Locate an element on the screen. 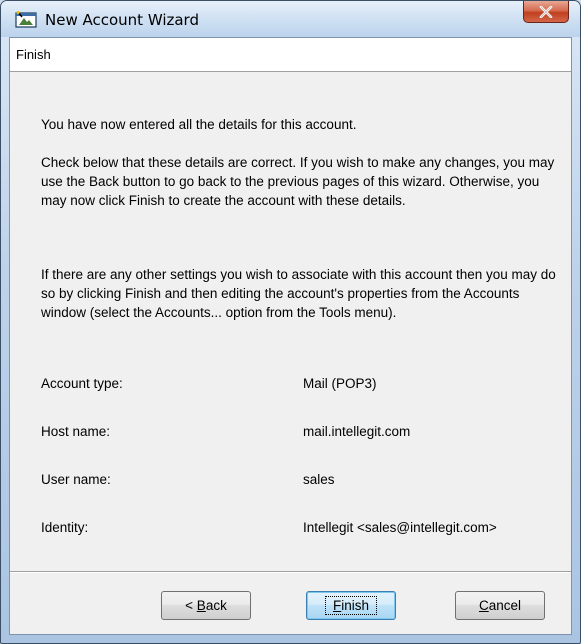 This screenshot has width=581, height=644. close-button is located at coordinates (546, 12).